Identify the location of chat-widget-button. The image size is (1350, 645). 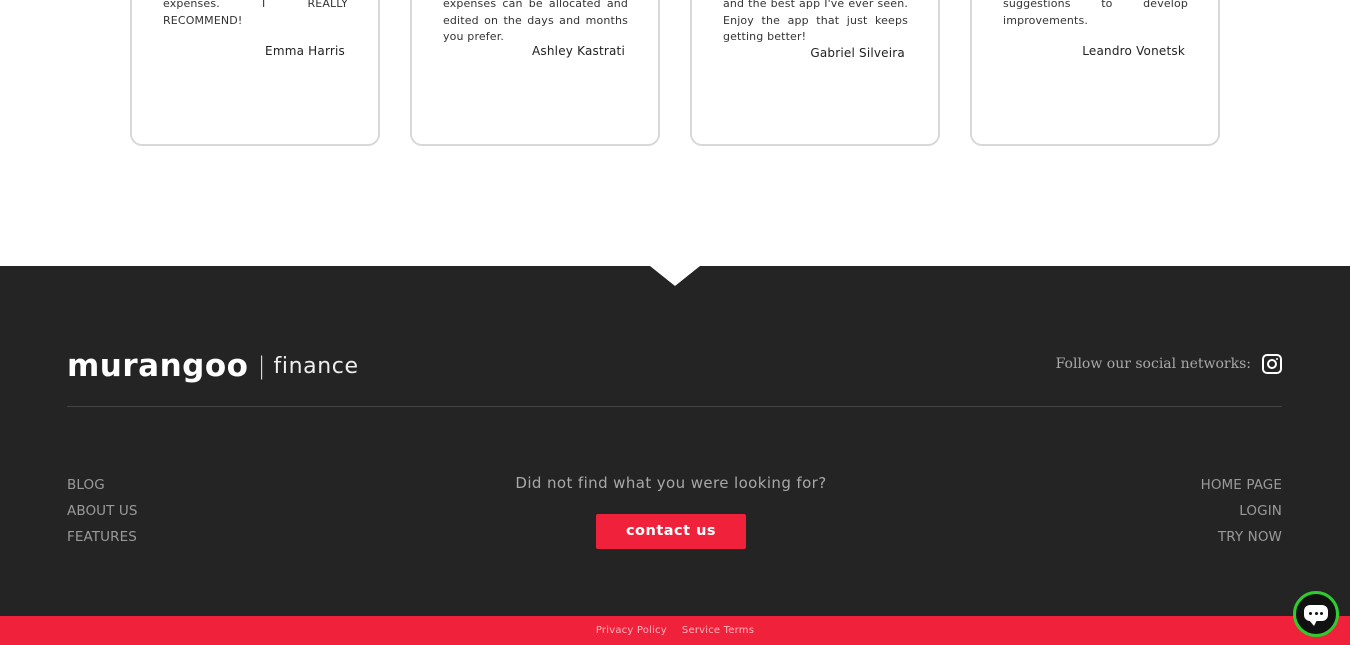
(1316, 614).